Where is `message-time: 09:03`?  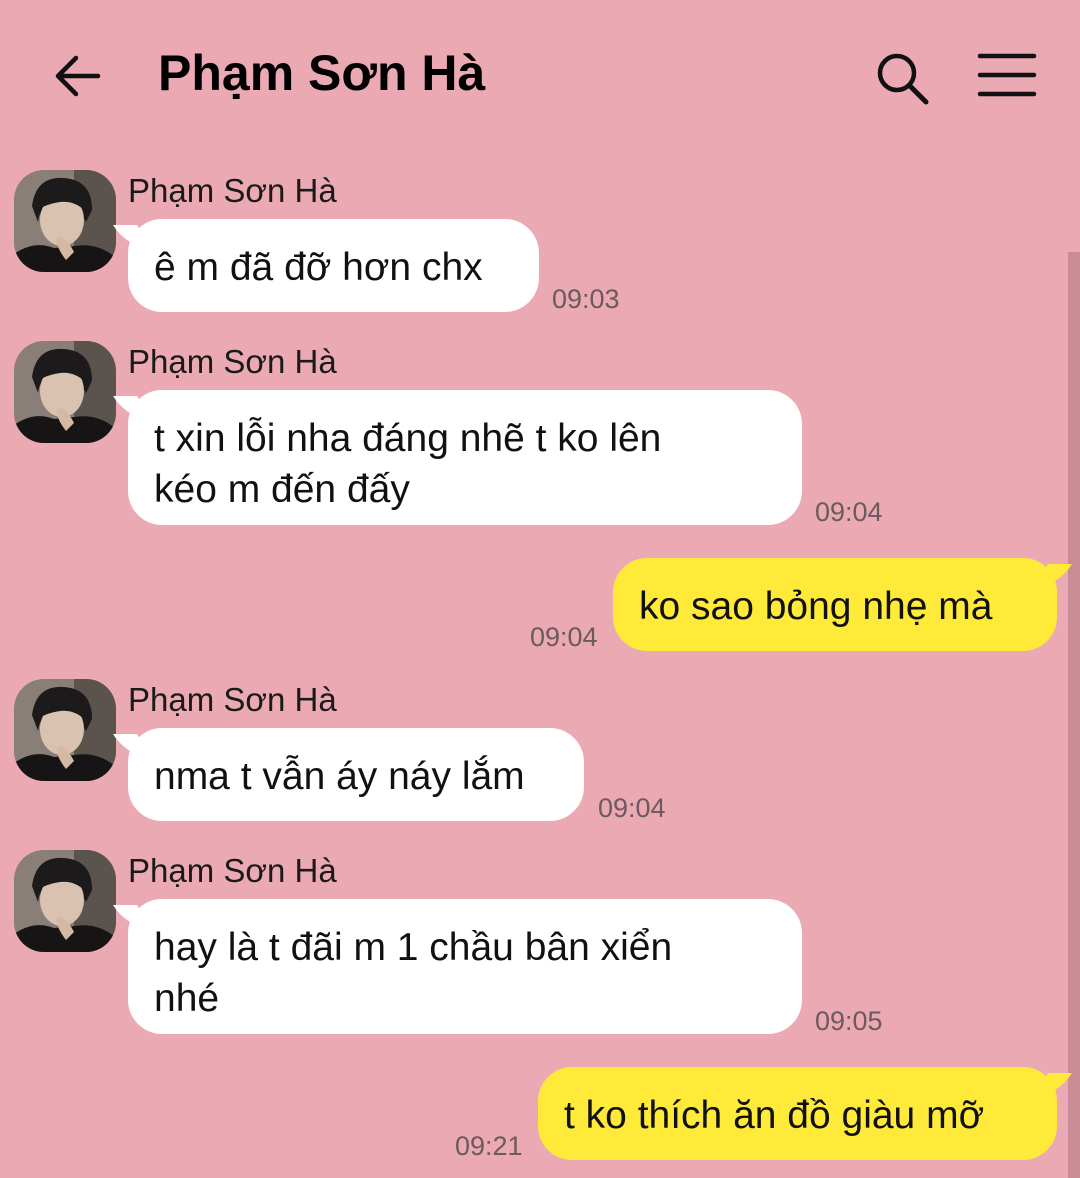 message-time: 09:03 is located at coordinates (586, 299).